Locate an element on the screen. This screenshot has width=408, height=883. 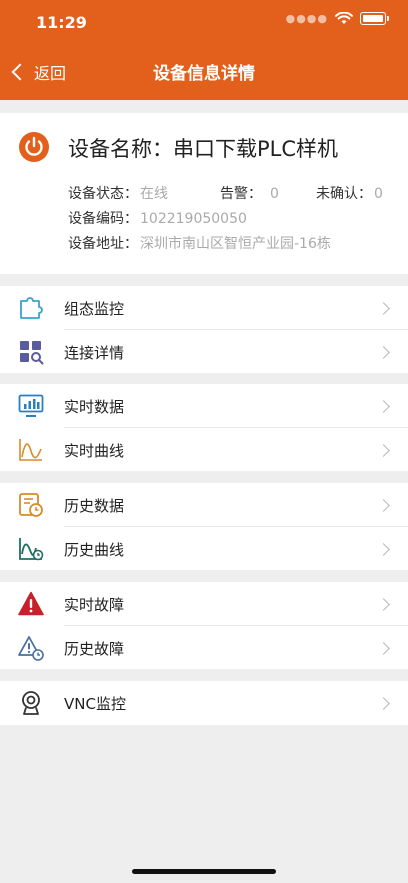
code-line: 设备编码： 102219050050 is located at coordinates (157, 218).